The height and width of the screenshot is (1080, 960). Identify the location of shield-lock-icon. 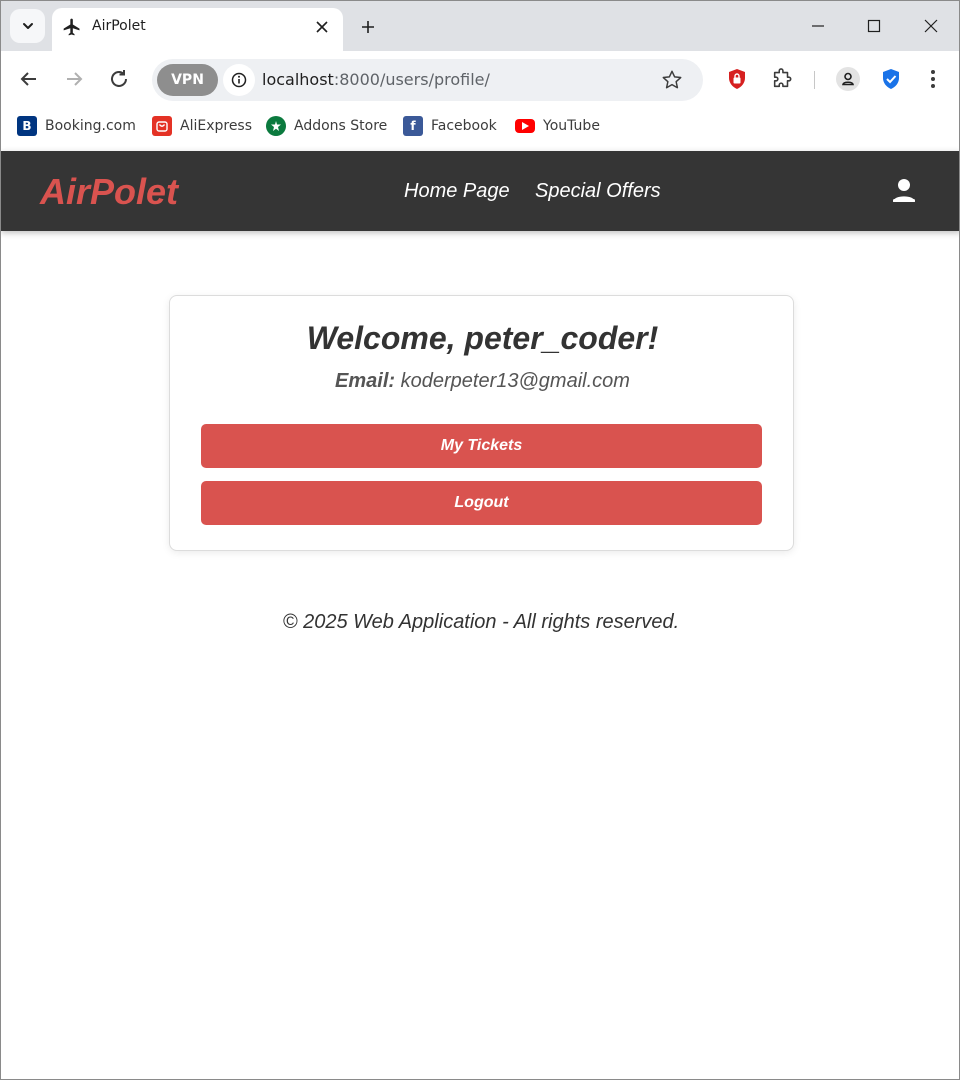
(737, 79).